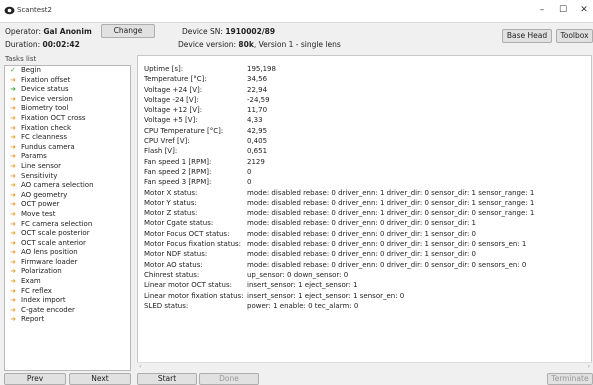 Image resolution: width=593 pixels, height=385 pixels. What do you see at coordinates (364, 367) in the screenshot?
I see `horizontal-scrollbar: ‹ ›` at bounding box center [364, 367].